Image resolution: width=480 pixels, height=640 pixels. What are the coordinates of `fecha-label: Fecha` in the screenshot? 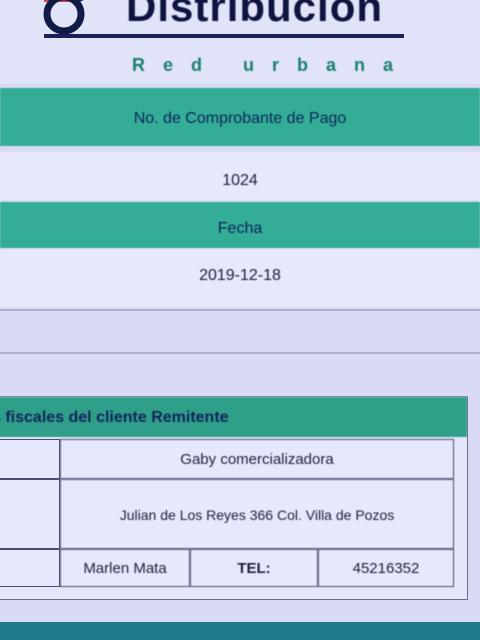 It's located at (240, 225).